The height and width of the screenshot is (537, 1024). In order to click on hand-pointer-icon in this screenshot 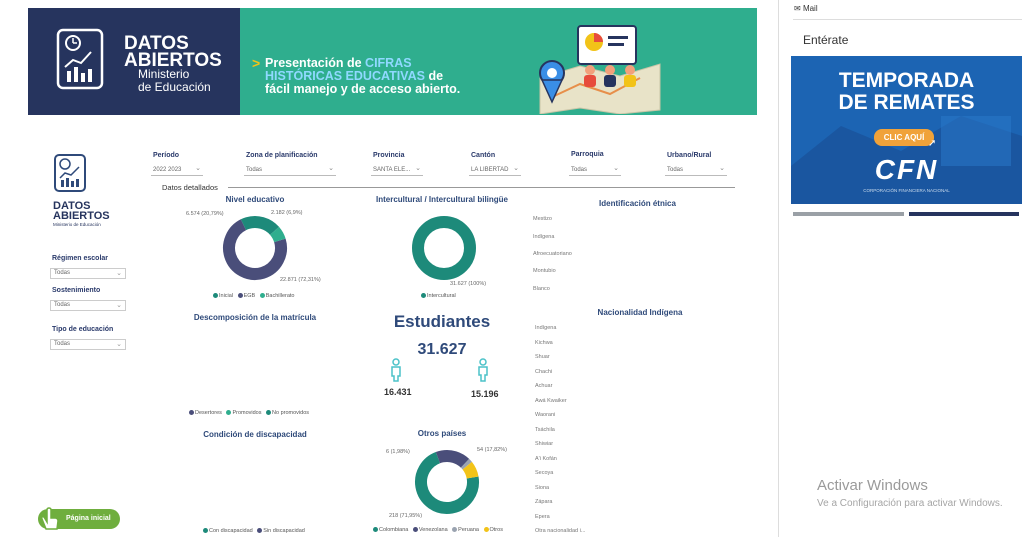, I will do `click(50, 518)`.